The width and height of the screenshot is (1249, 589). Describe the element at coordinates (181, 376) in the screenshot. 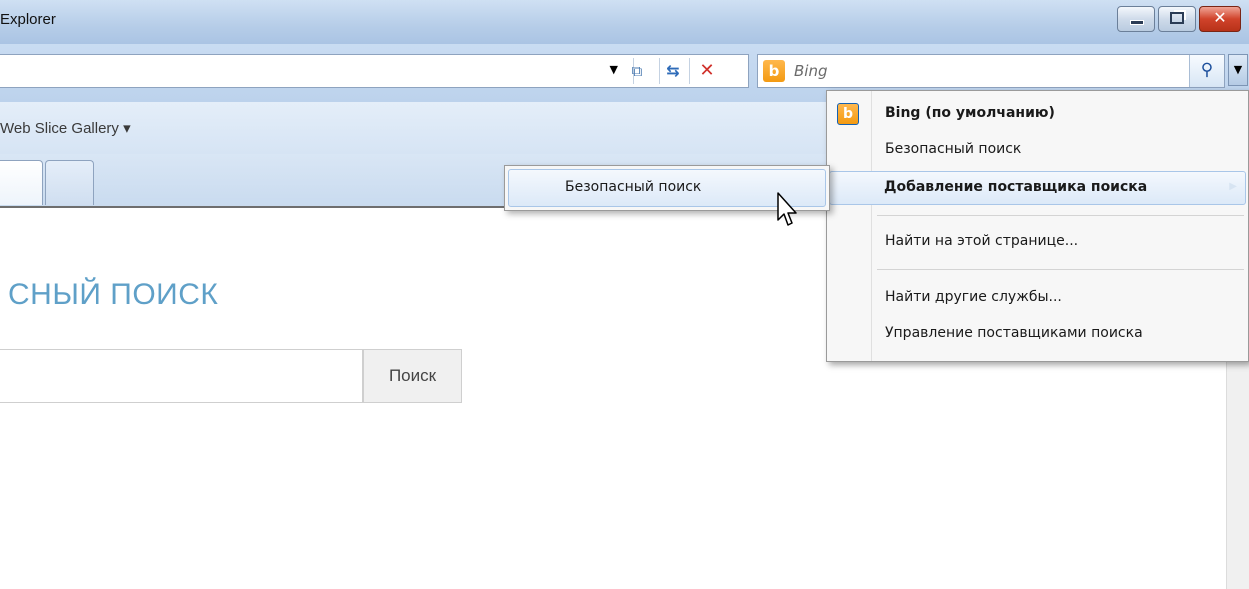

I see `query-input` at that location.